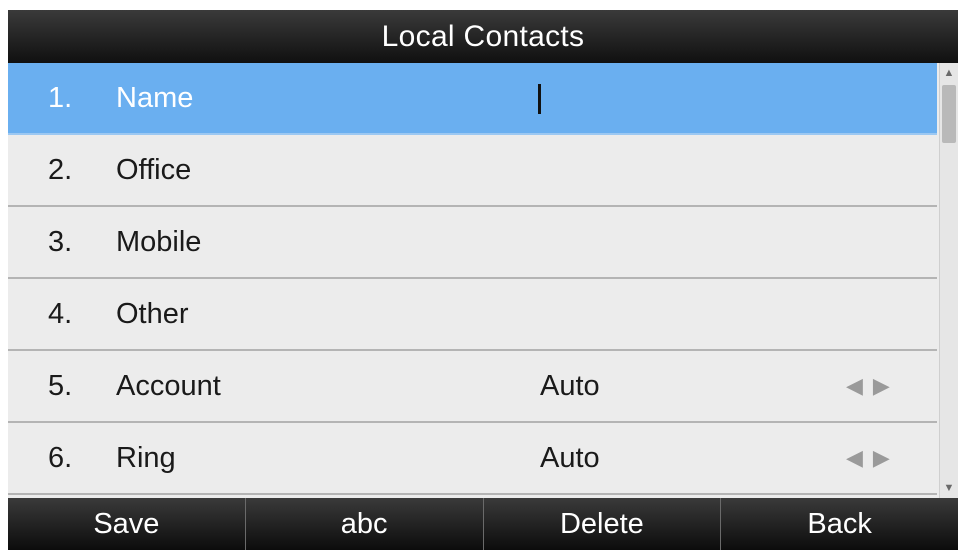 The width and height of the screenshot is (958, 550). I want to click on row-number: 6., so click(60, 458).